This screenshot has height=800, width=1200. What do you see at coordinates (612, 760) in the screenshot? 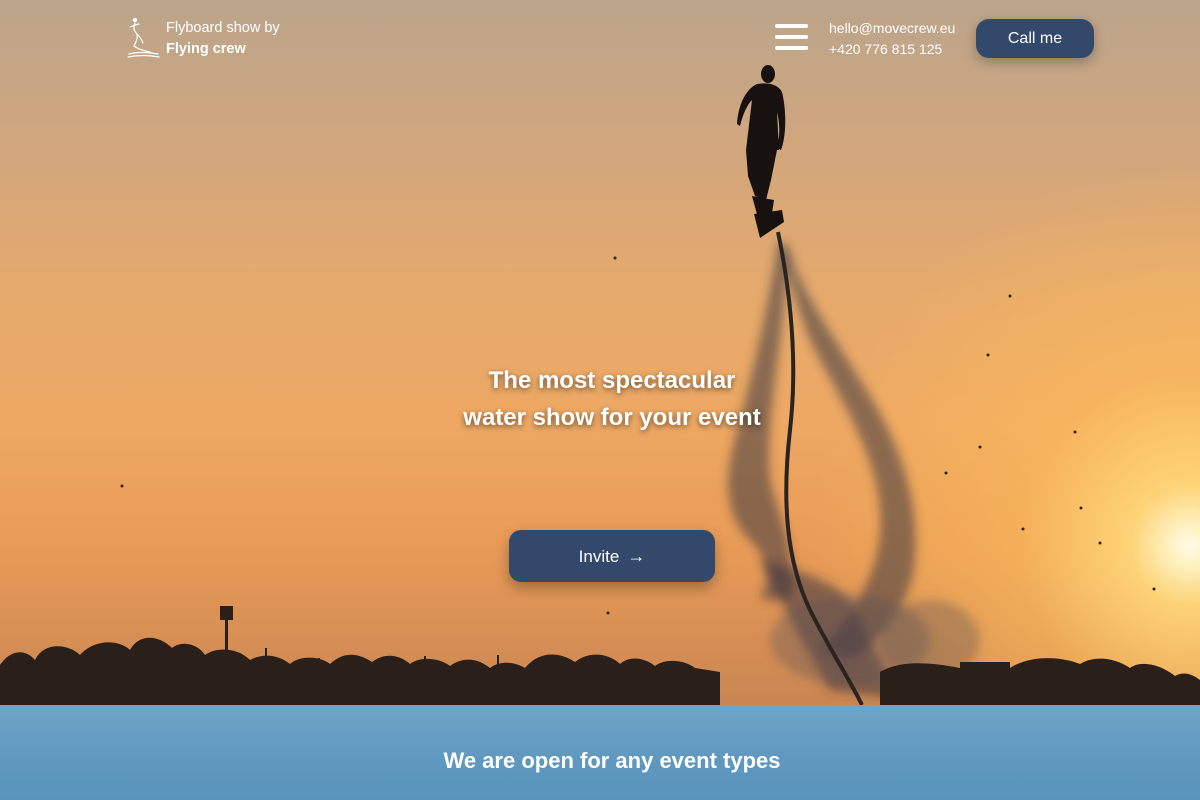
I see `section-title: We are open for any event types` at bounding box center [612, 760].